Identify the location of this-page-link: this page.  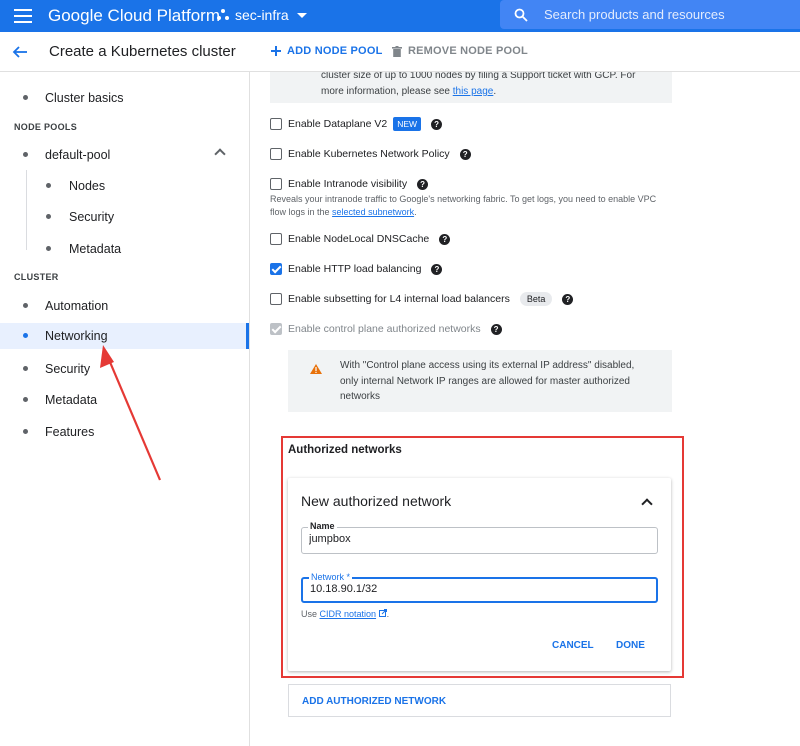
(473, 91).